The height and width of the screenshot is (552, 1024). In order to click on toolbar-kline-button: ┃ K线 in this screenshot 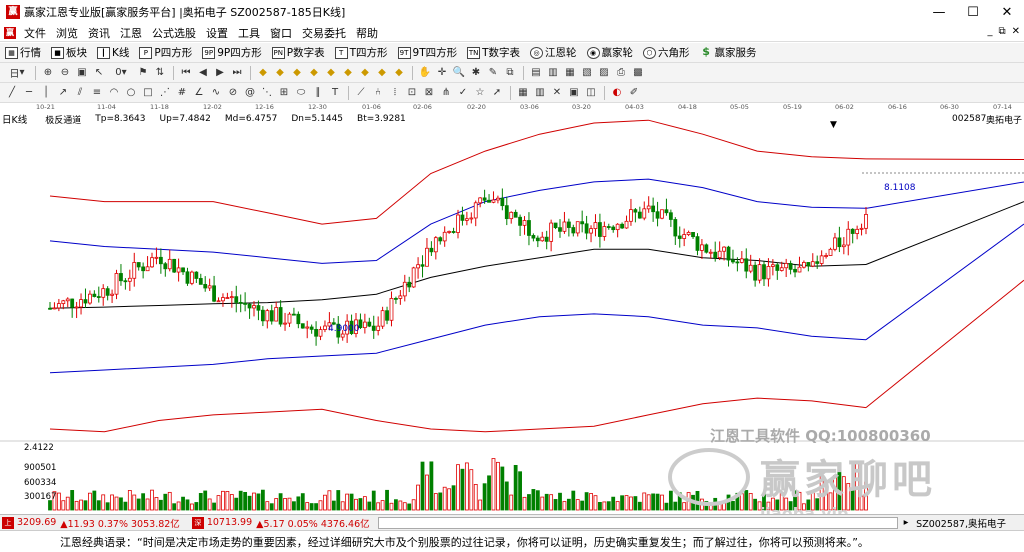, I will do `click(113, 53)`.